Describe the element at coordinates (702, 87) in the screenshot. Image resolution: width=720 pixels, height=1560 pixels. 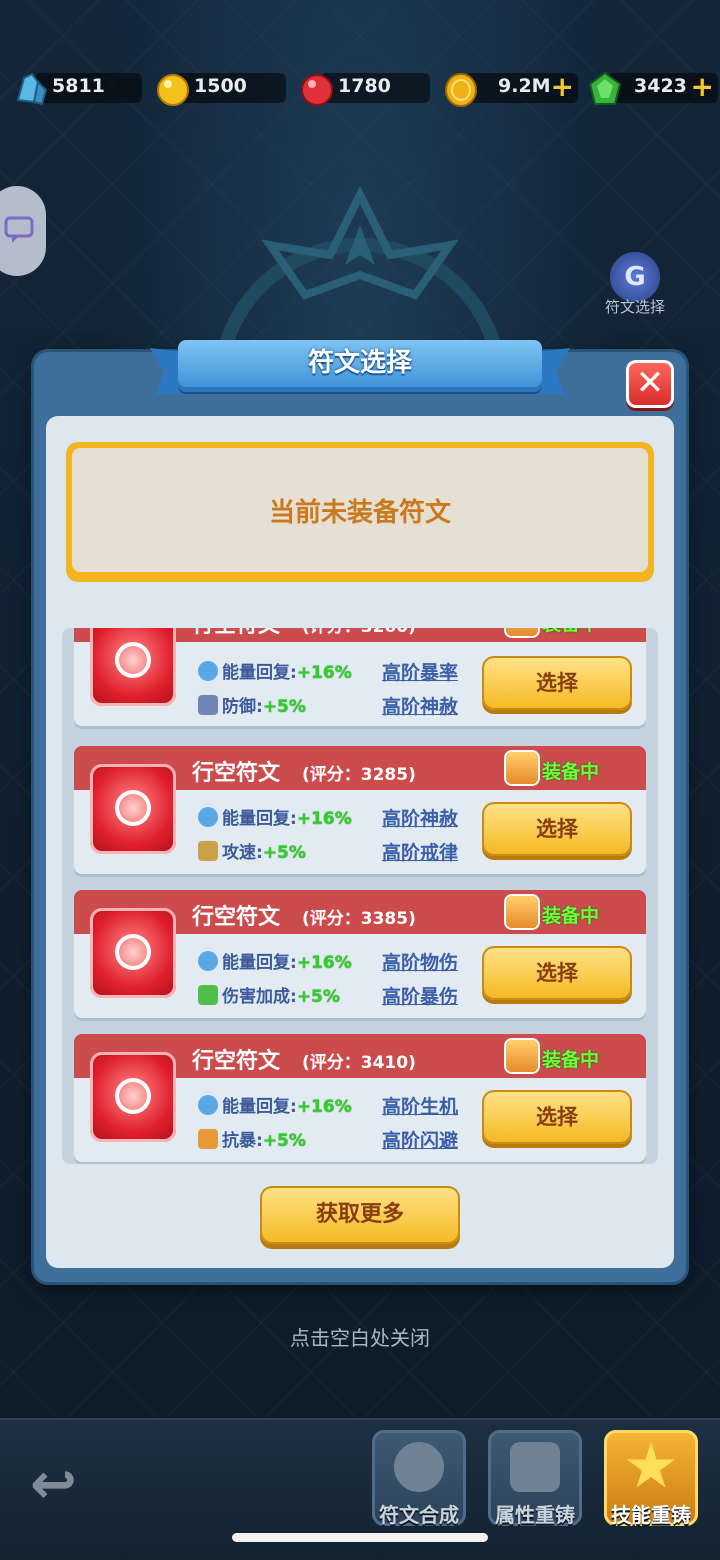
I see `add-gem-button: +` at that location.